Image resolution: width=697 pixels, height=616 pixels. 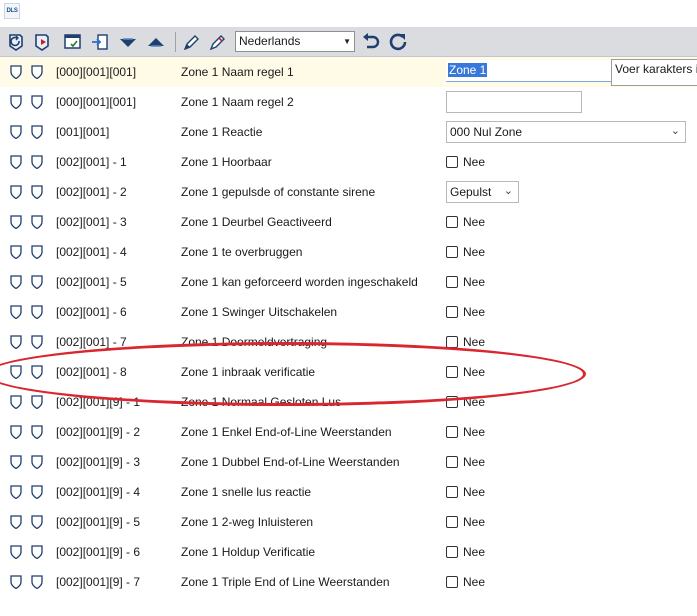 What do you see at coordinates (242, 252) in the screenshot?
I see `setting-name: Zone 1 te overbruggen` at bounding box center [242, 252].